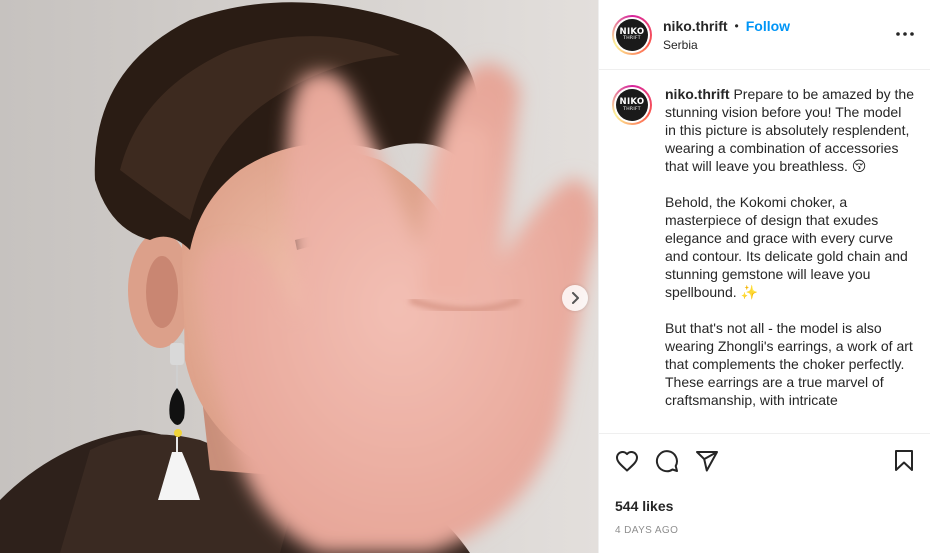 The width and height of the screenshot is (930, 553). I want to click on follow-button: Follow, so click(768, 26).